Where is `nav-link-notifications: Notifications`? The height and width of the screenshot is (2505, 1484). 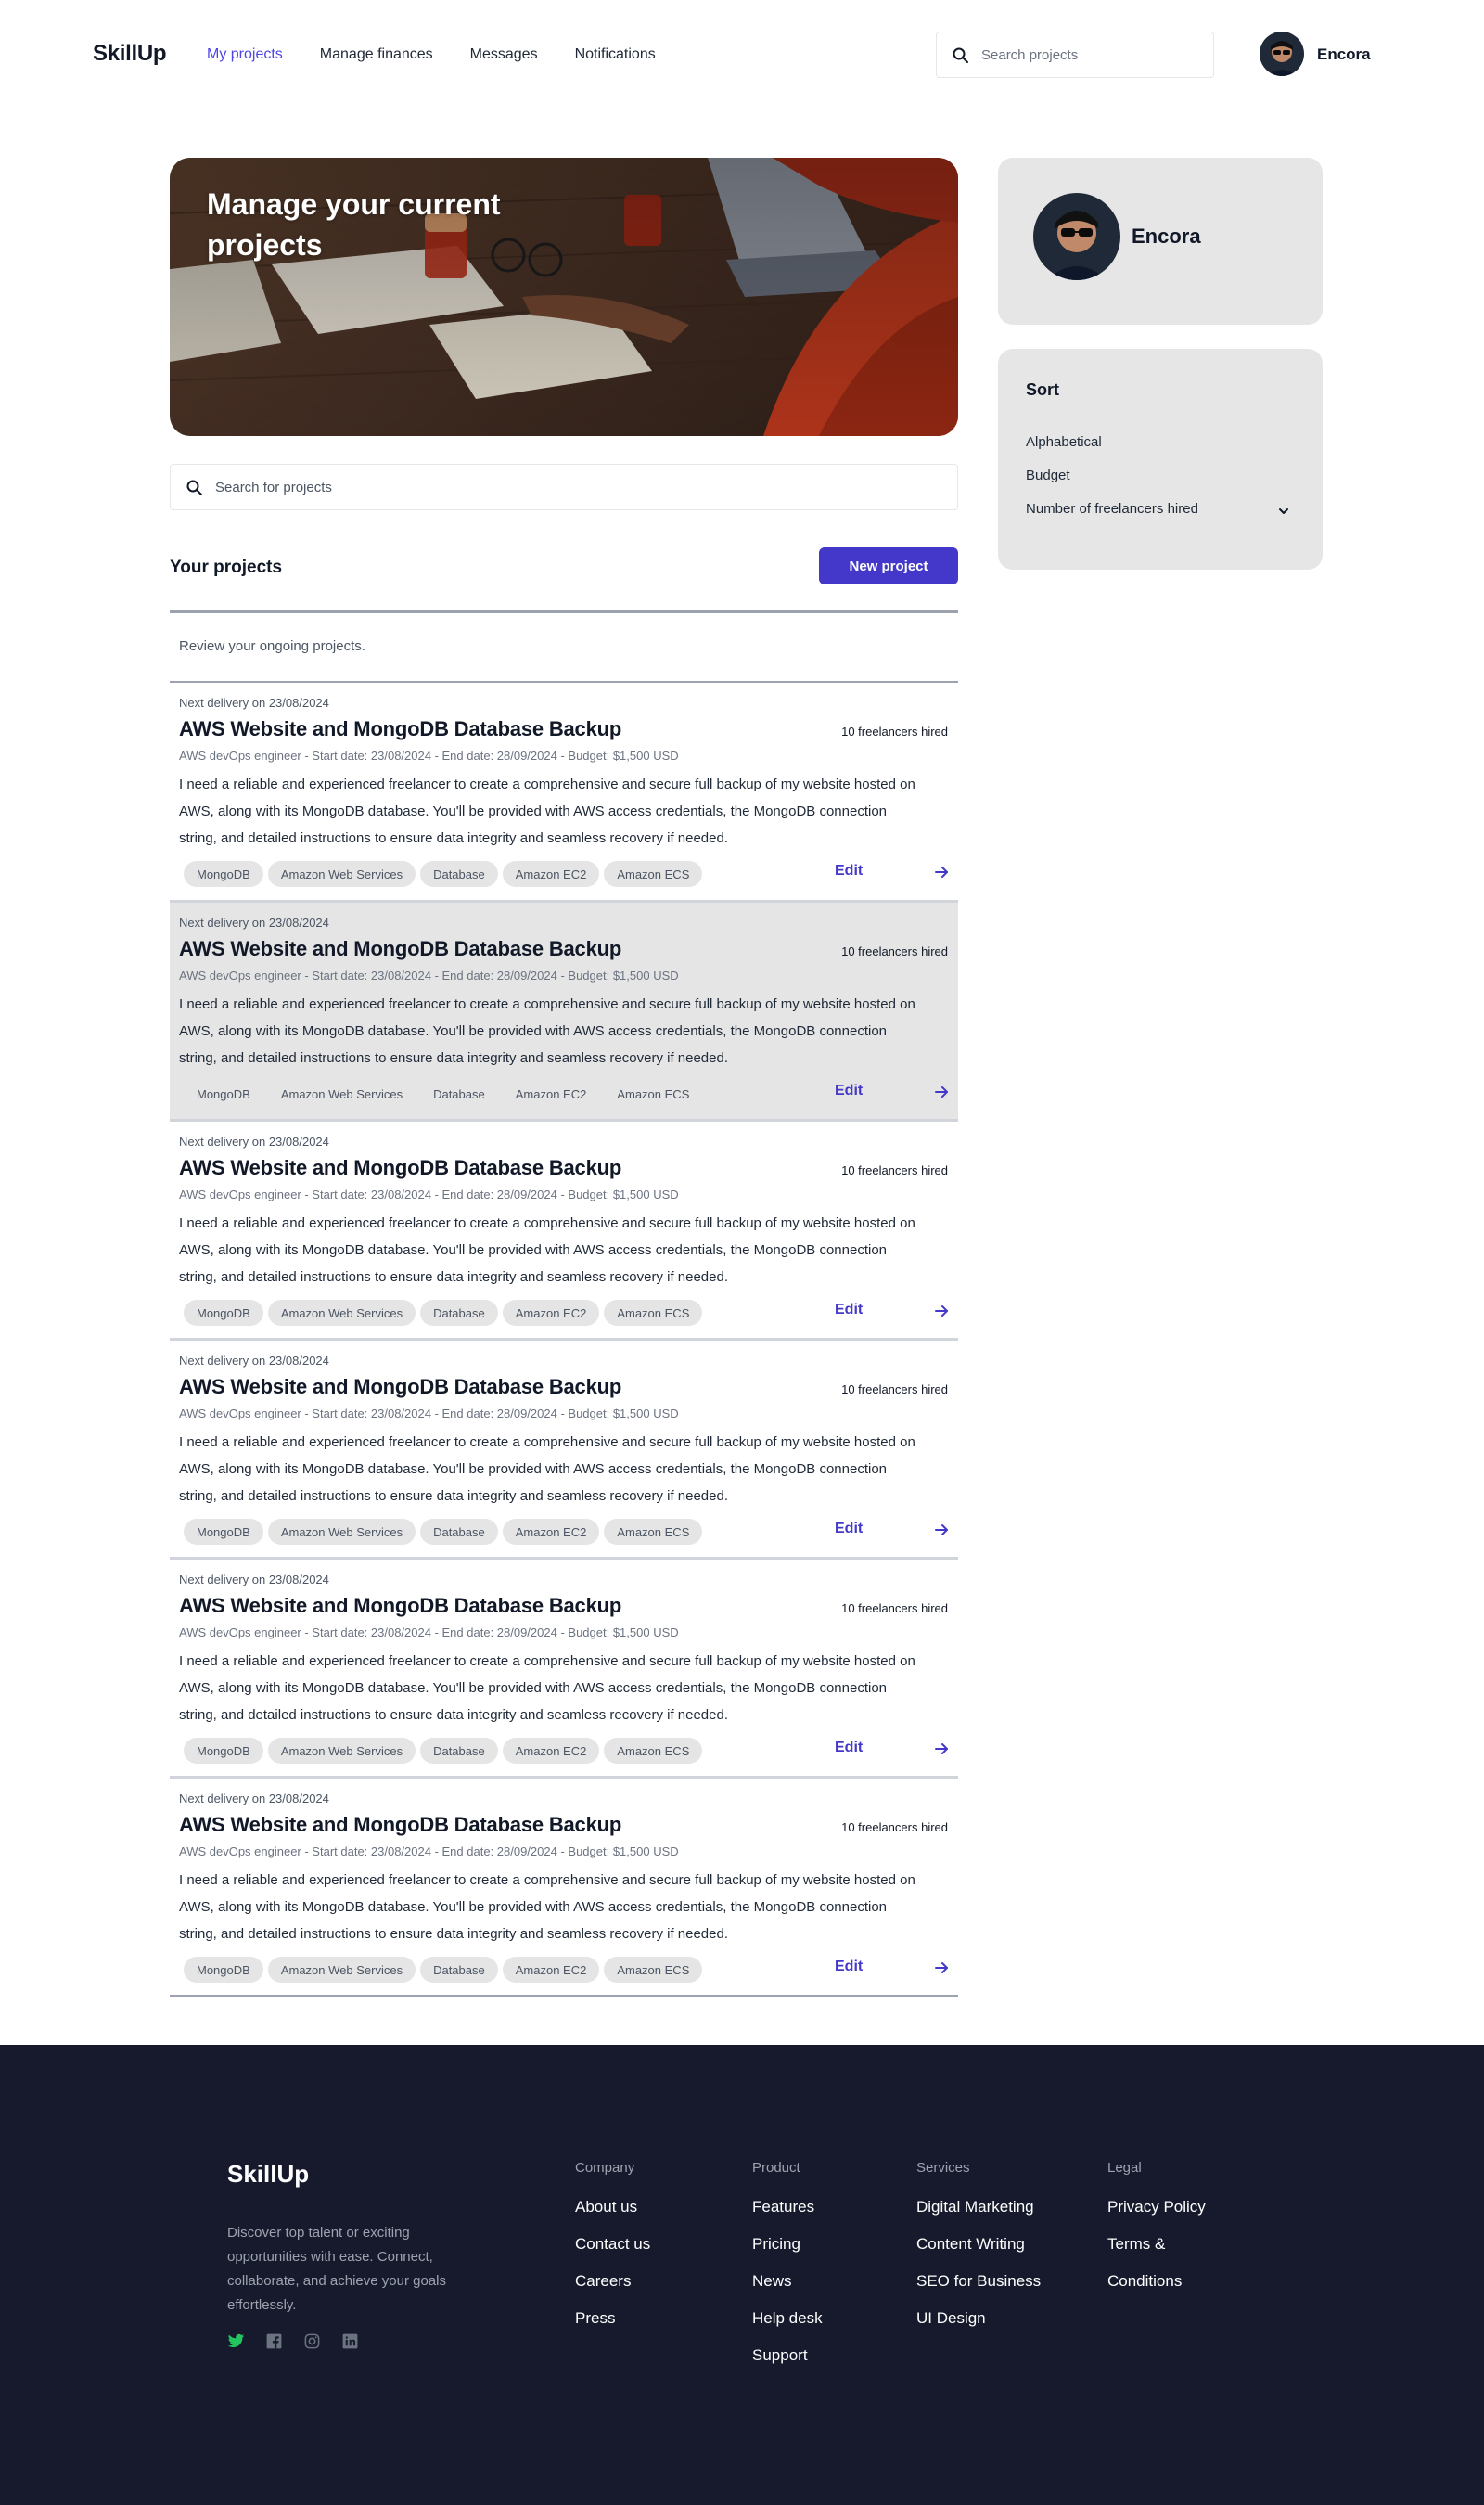 nav-link-notifications: Notifications is located at coordinates (615, 55).